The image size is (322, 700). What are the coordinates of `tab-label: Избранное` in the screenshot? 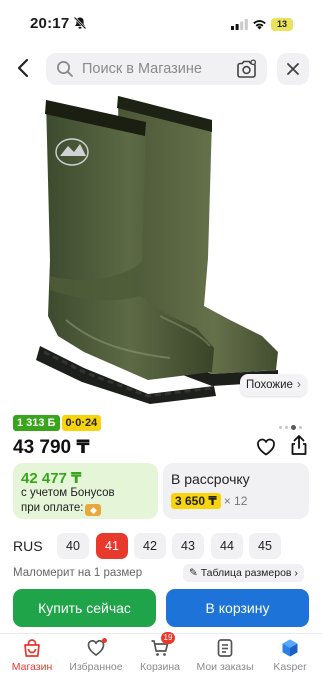 It's located at (96, 667).